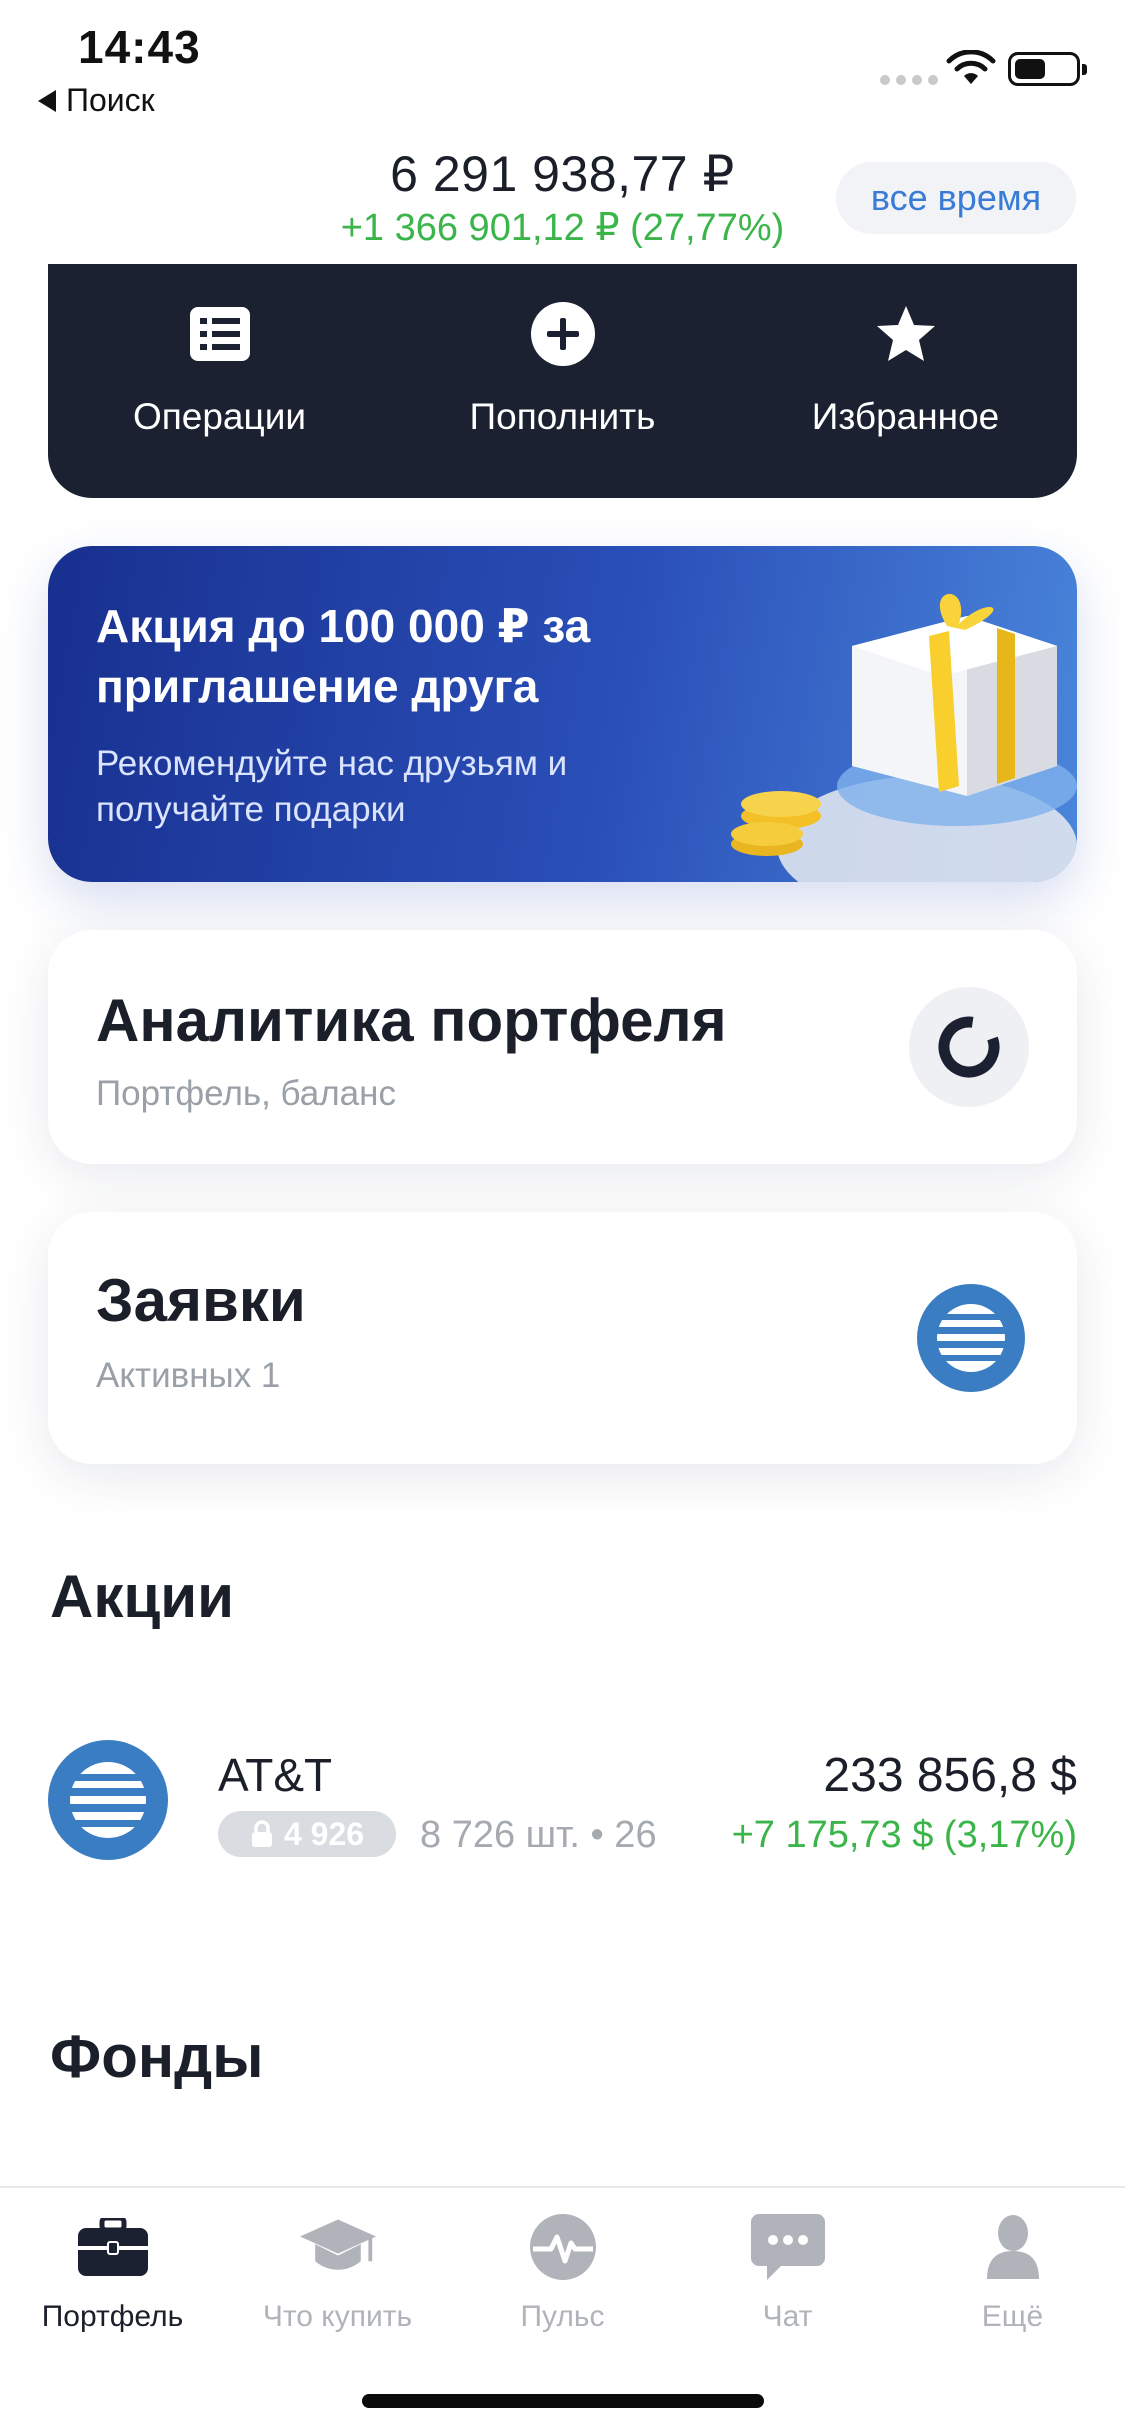 The width and height of the screenshot is (1125, 2436). Describe the element at coordinates (788, 2247) in the screenshot. I see `chat-icon` at that location.